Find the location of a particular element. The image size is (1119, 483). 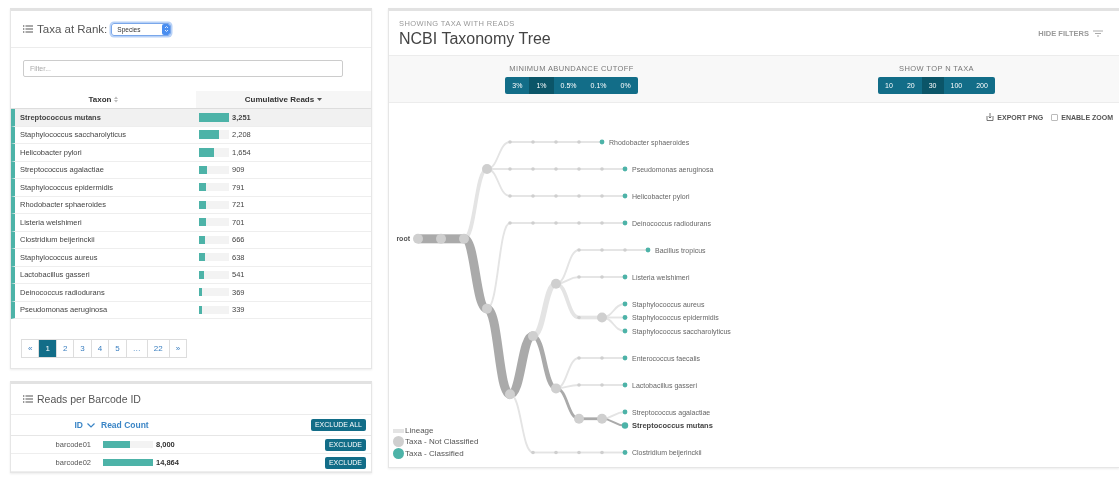

legend-label: Taxa - Not Classified is located at coordinates (442, 441).